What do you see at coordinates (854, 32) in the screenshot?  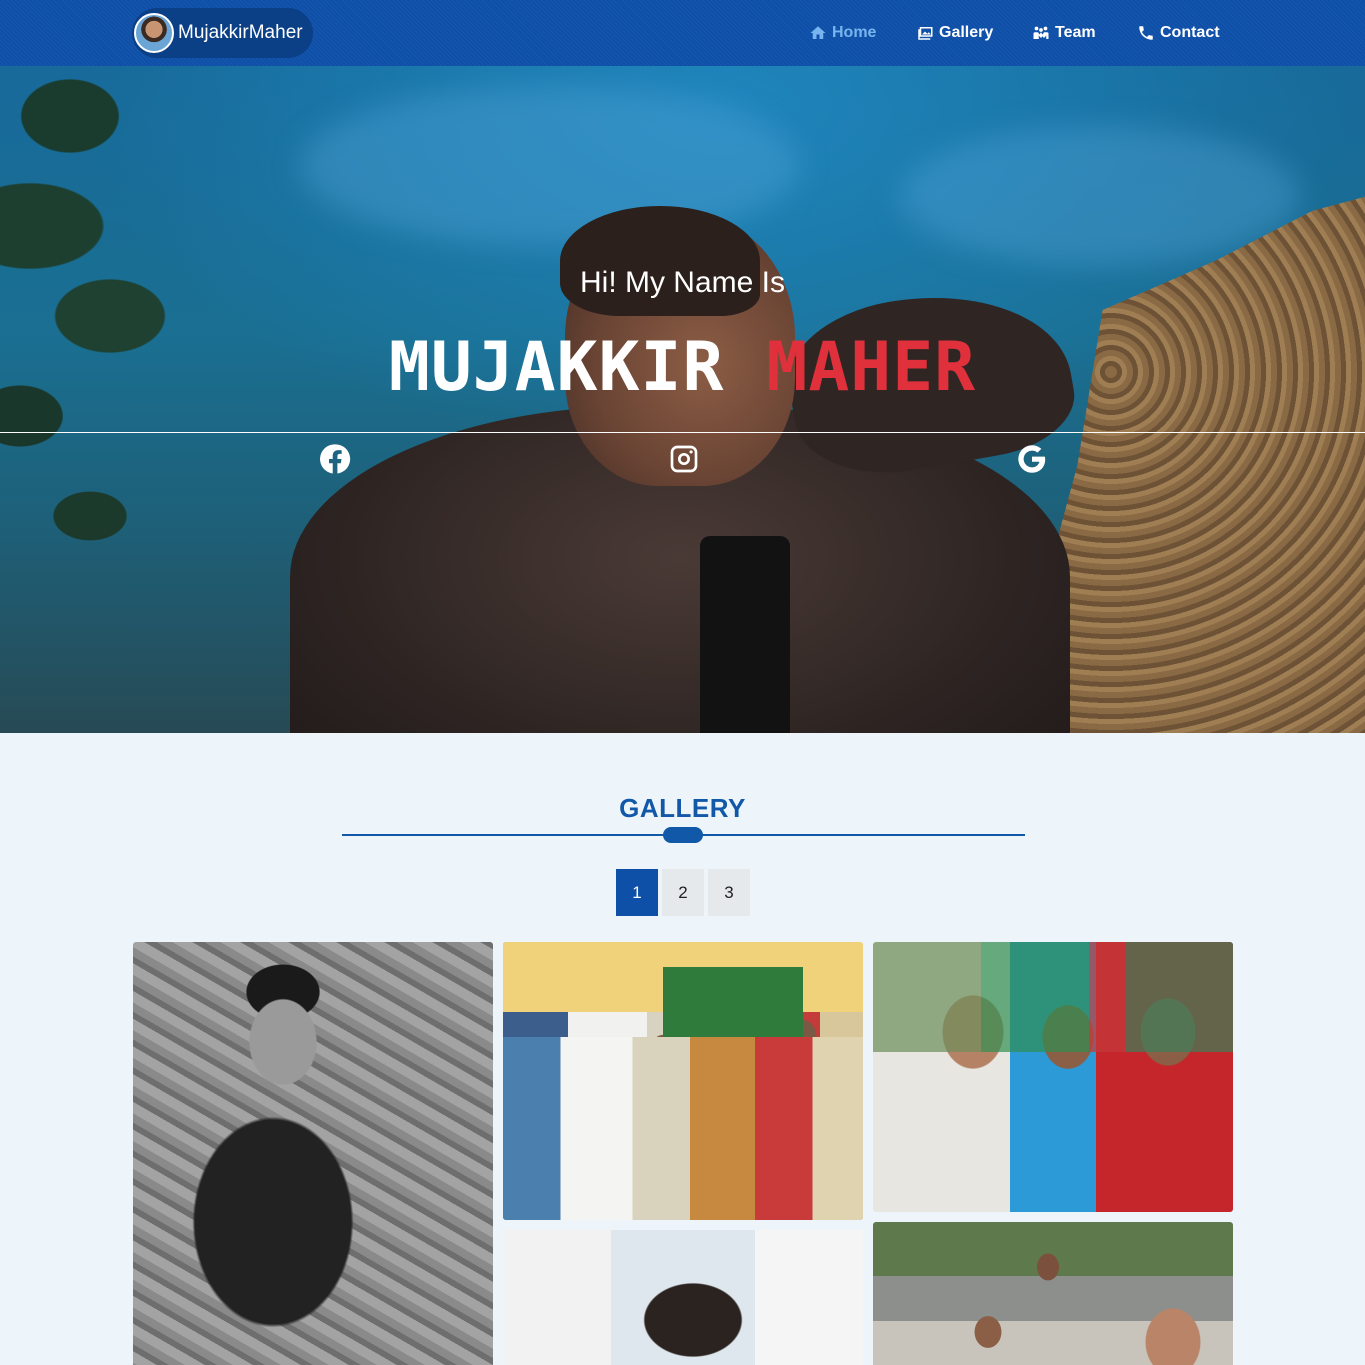 I see `nav-item-label: Home` at bounding box center [854, 32].